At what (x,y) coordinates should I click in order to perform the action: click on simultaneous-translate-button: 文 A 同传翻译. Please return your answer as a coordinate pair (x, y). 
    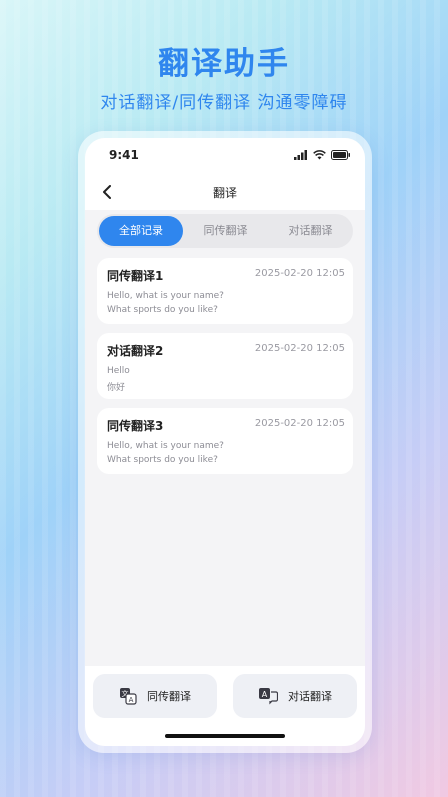
    Looking at the image, I should click on (155, 696).